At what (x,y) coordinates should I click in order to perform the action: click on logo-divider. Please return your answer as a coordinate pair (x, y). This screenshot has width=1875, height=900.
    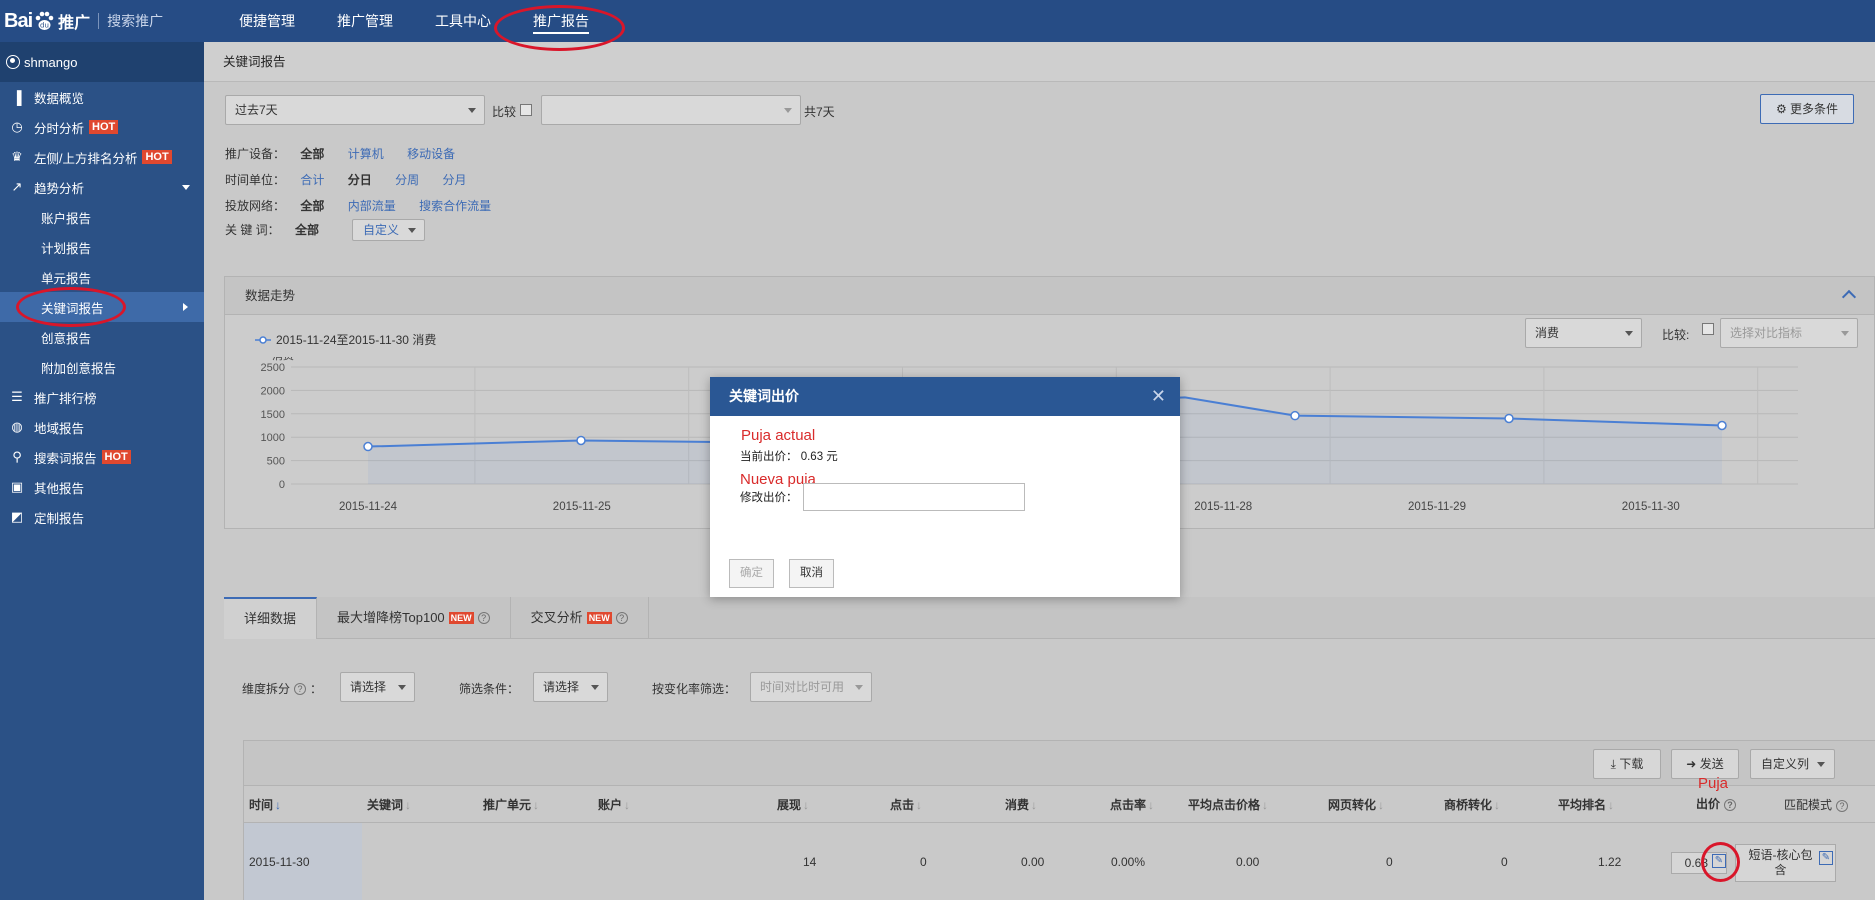
    Looking at the image, I should click on (99, 21).